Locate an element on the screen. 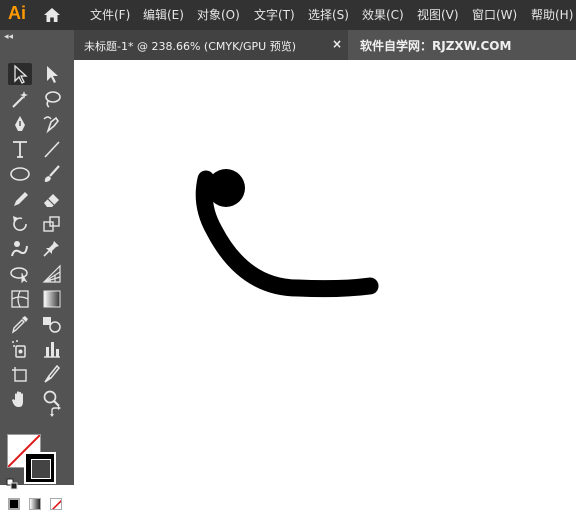  menu-select: 选择(S) is located at coordinates (328, 15).